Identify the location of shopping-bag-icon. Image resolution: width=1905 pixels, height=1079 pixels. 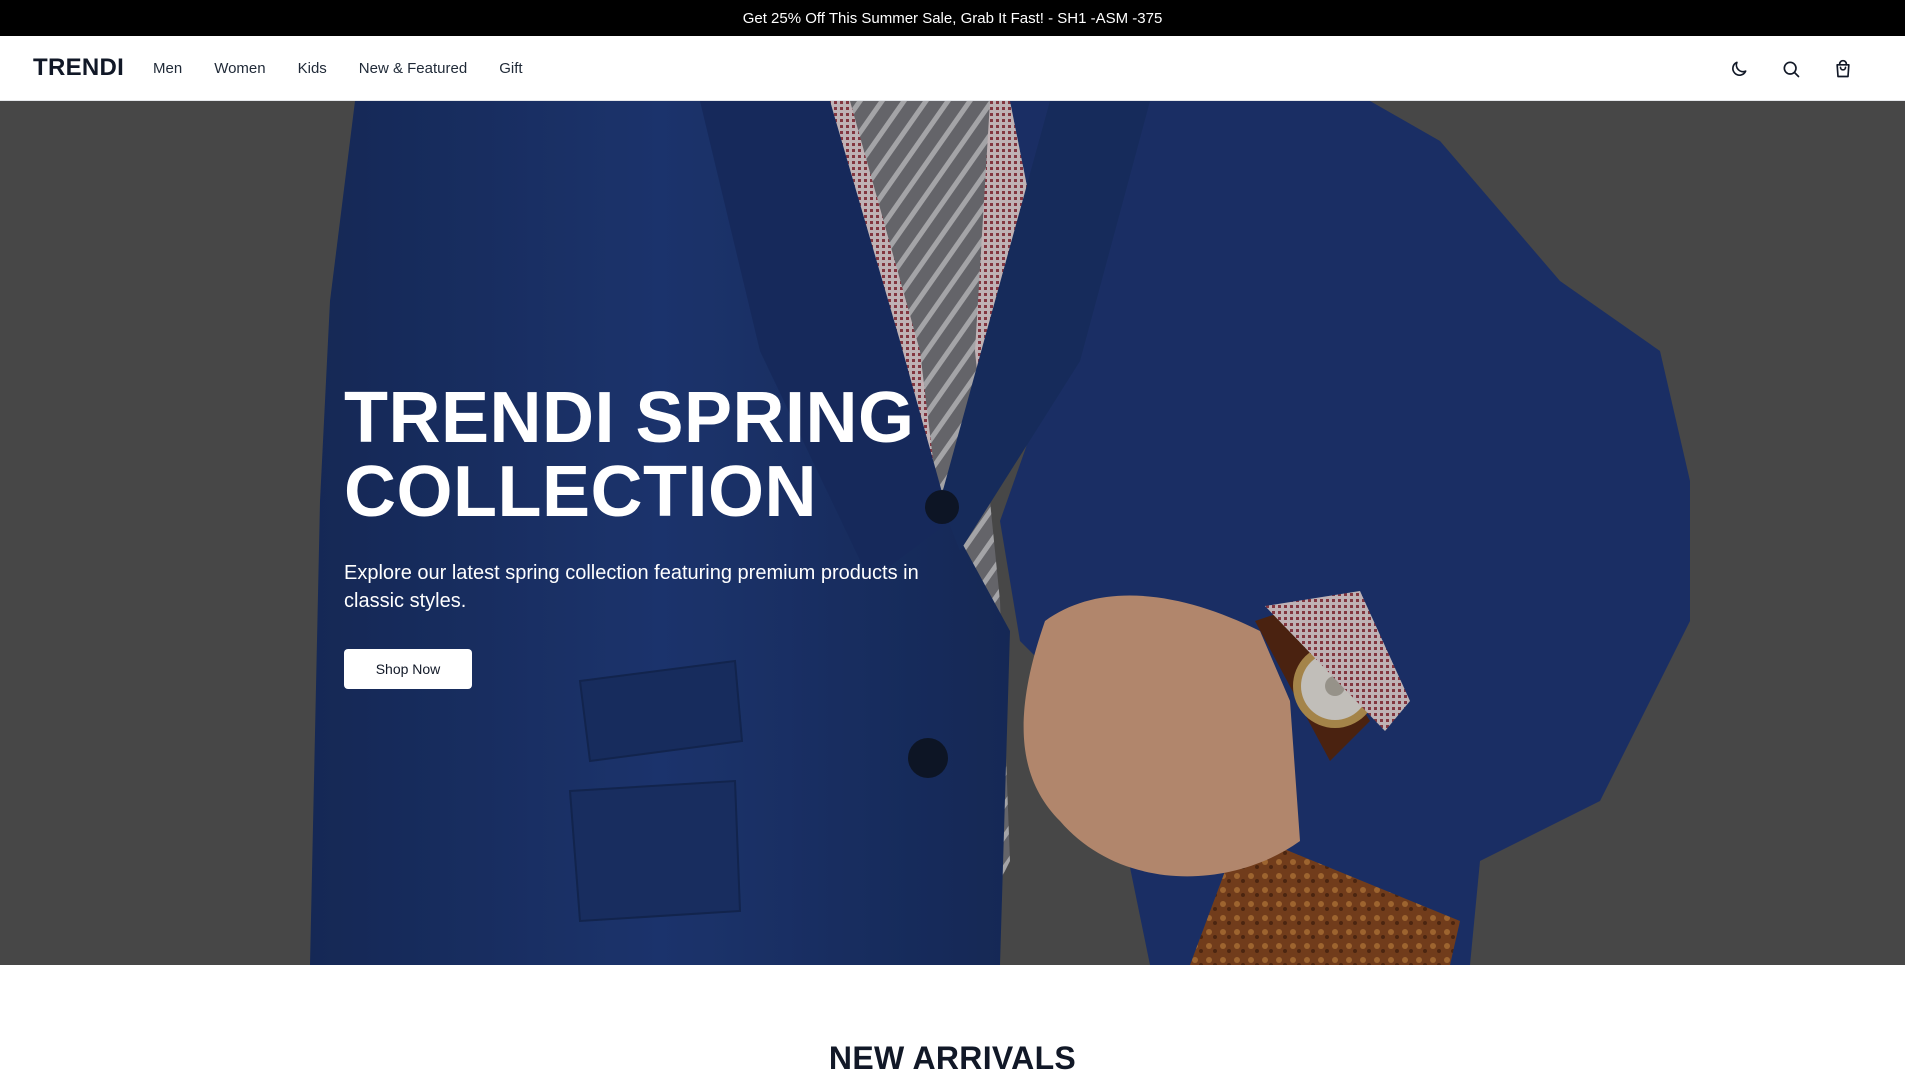
(1843, 68).